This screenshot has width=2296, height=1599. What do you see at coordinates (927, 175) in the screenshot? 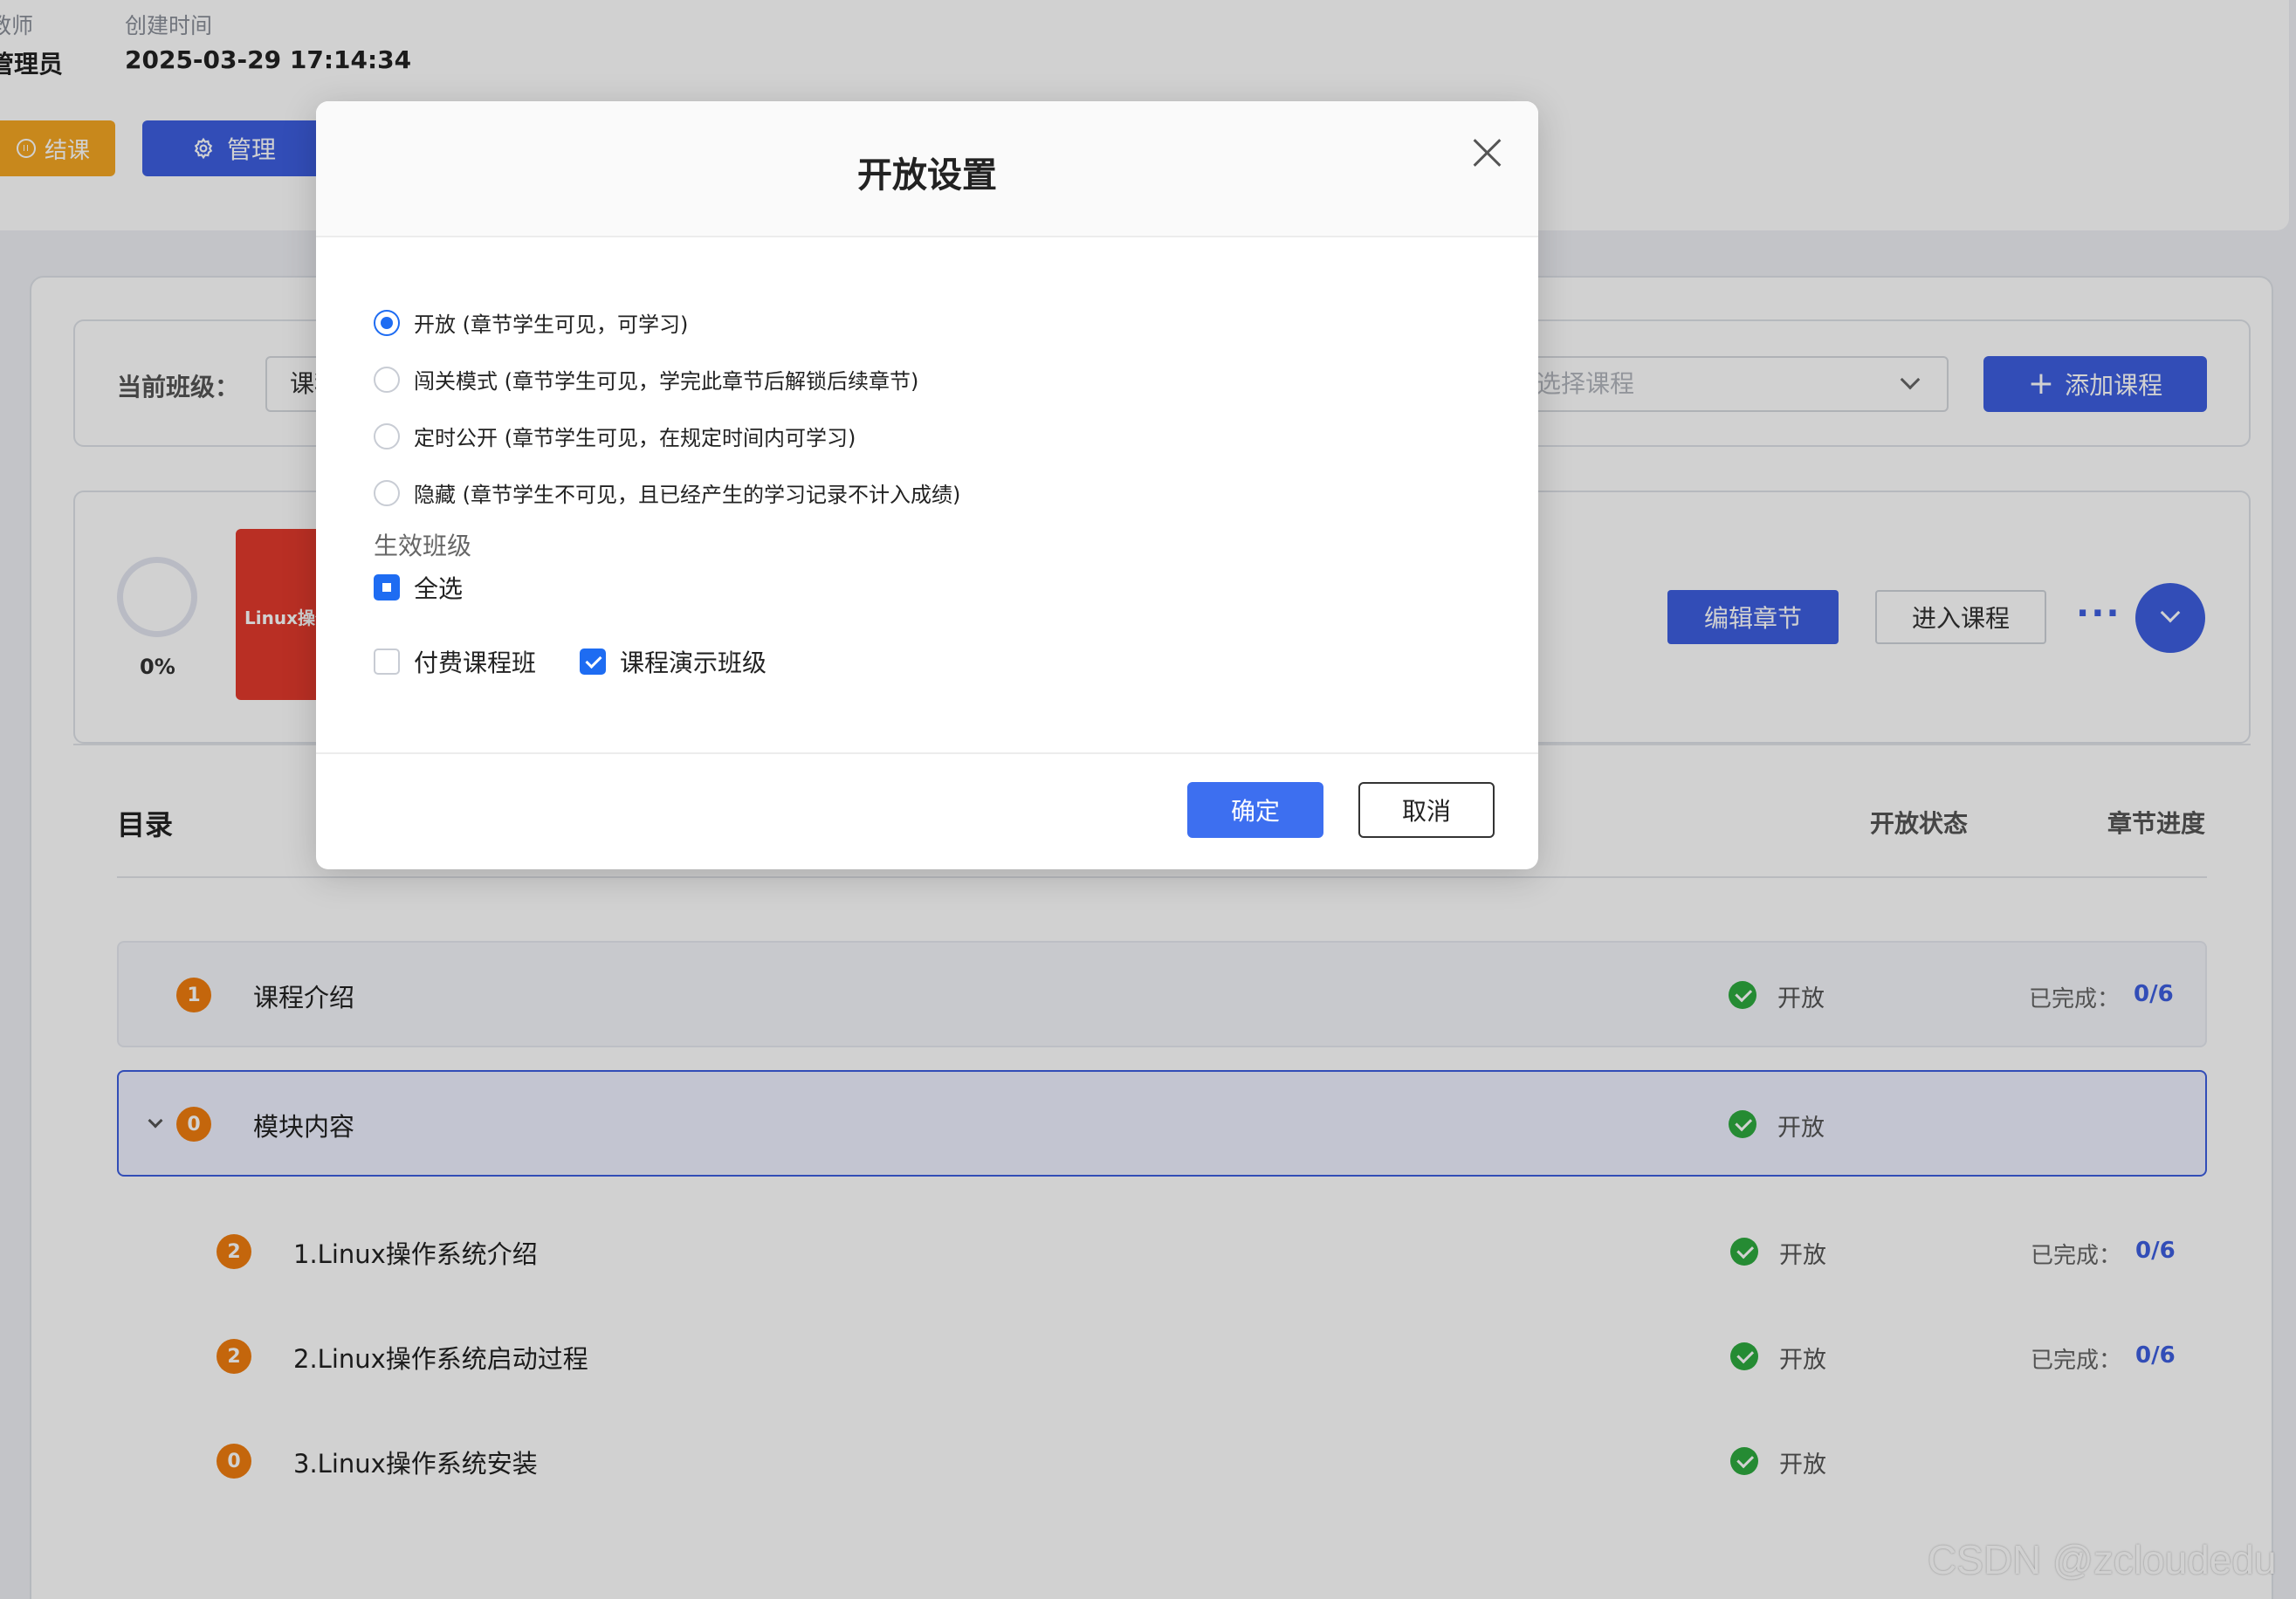
I see `dialog-title: 开放设置` at bounding box center [927, 175].